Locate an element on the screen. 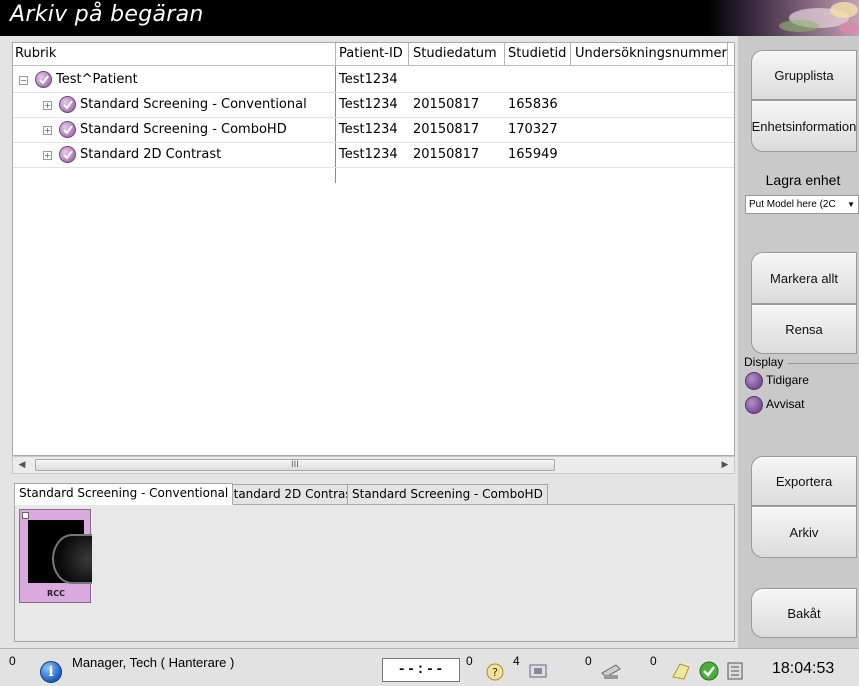  status-ok-icon is located at coordinates (709, 671).